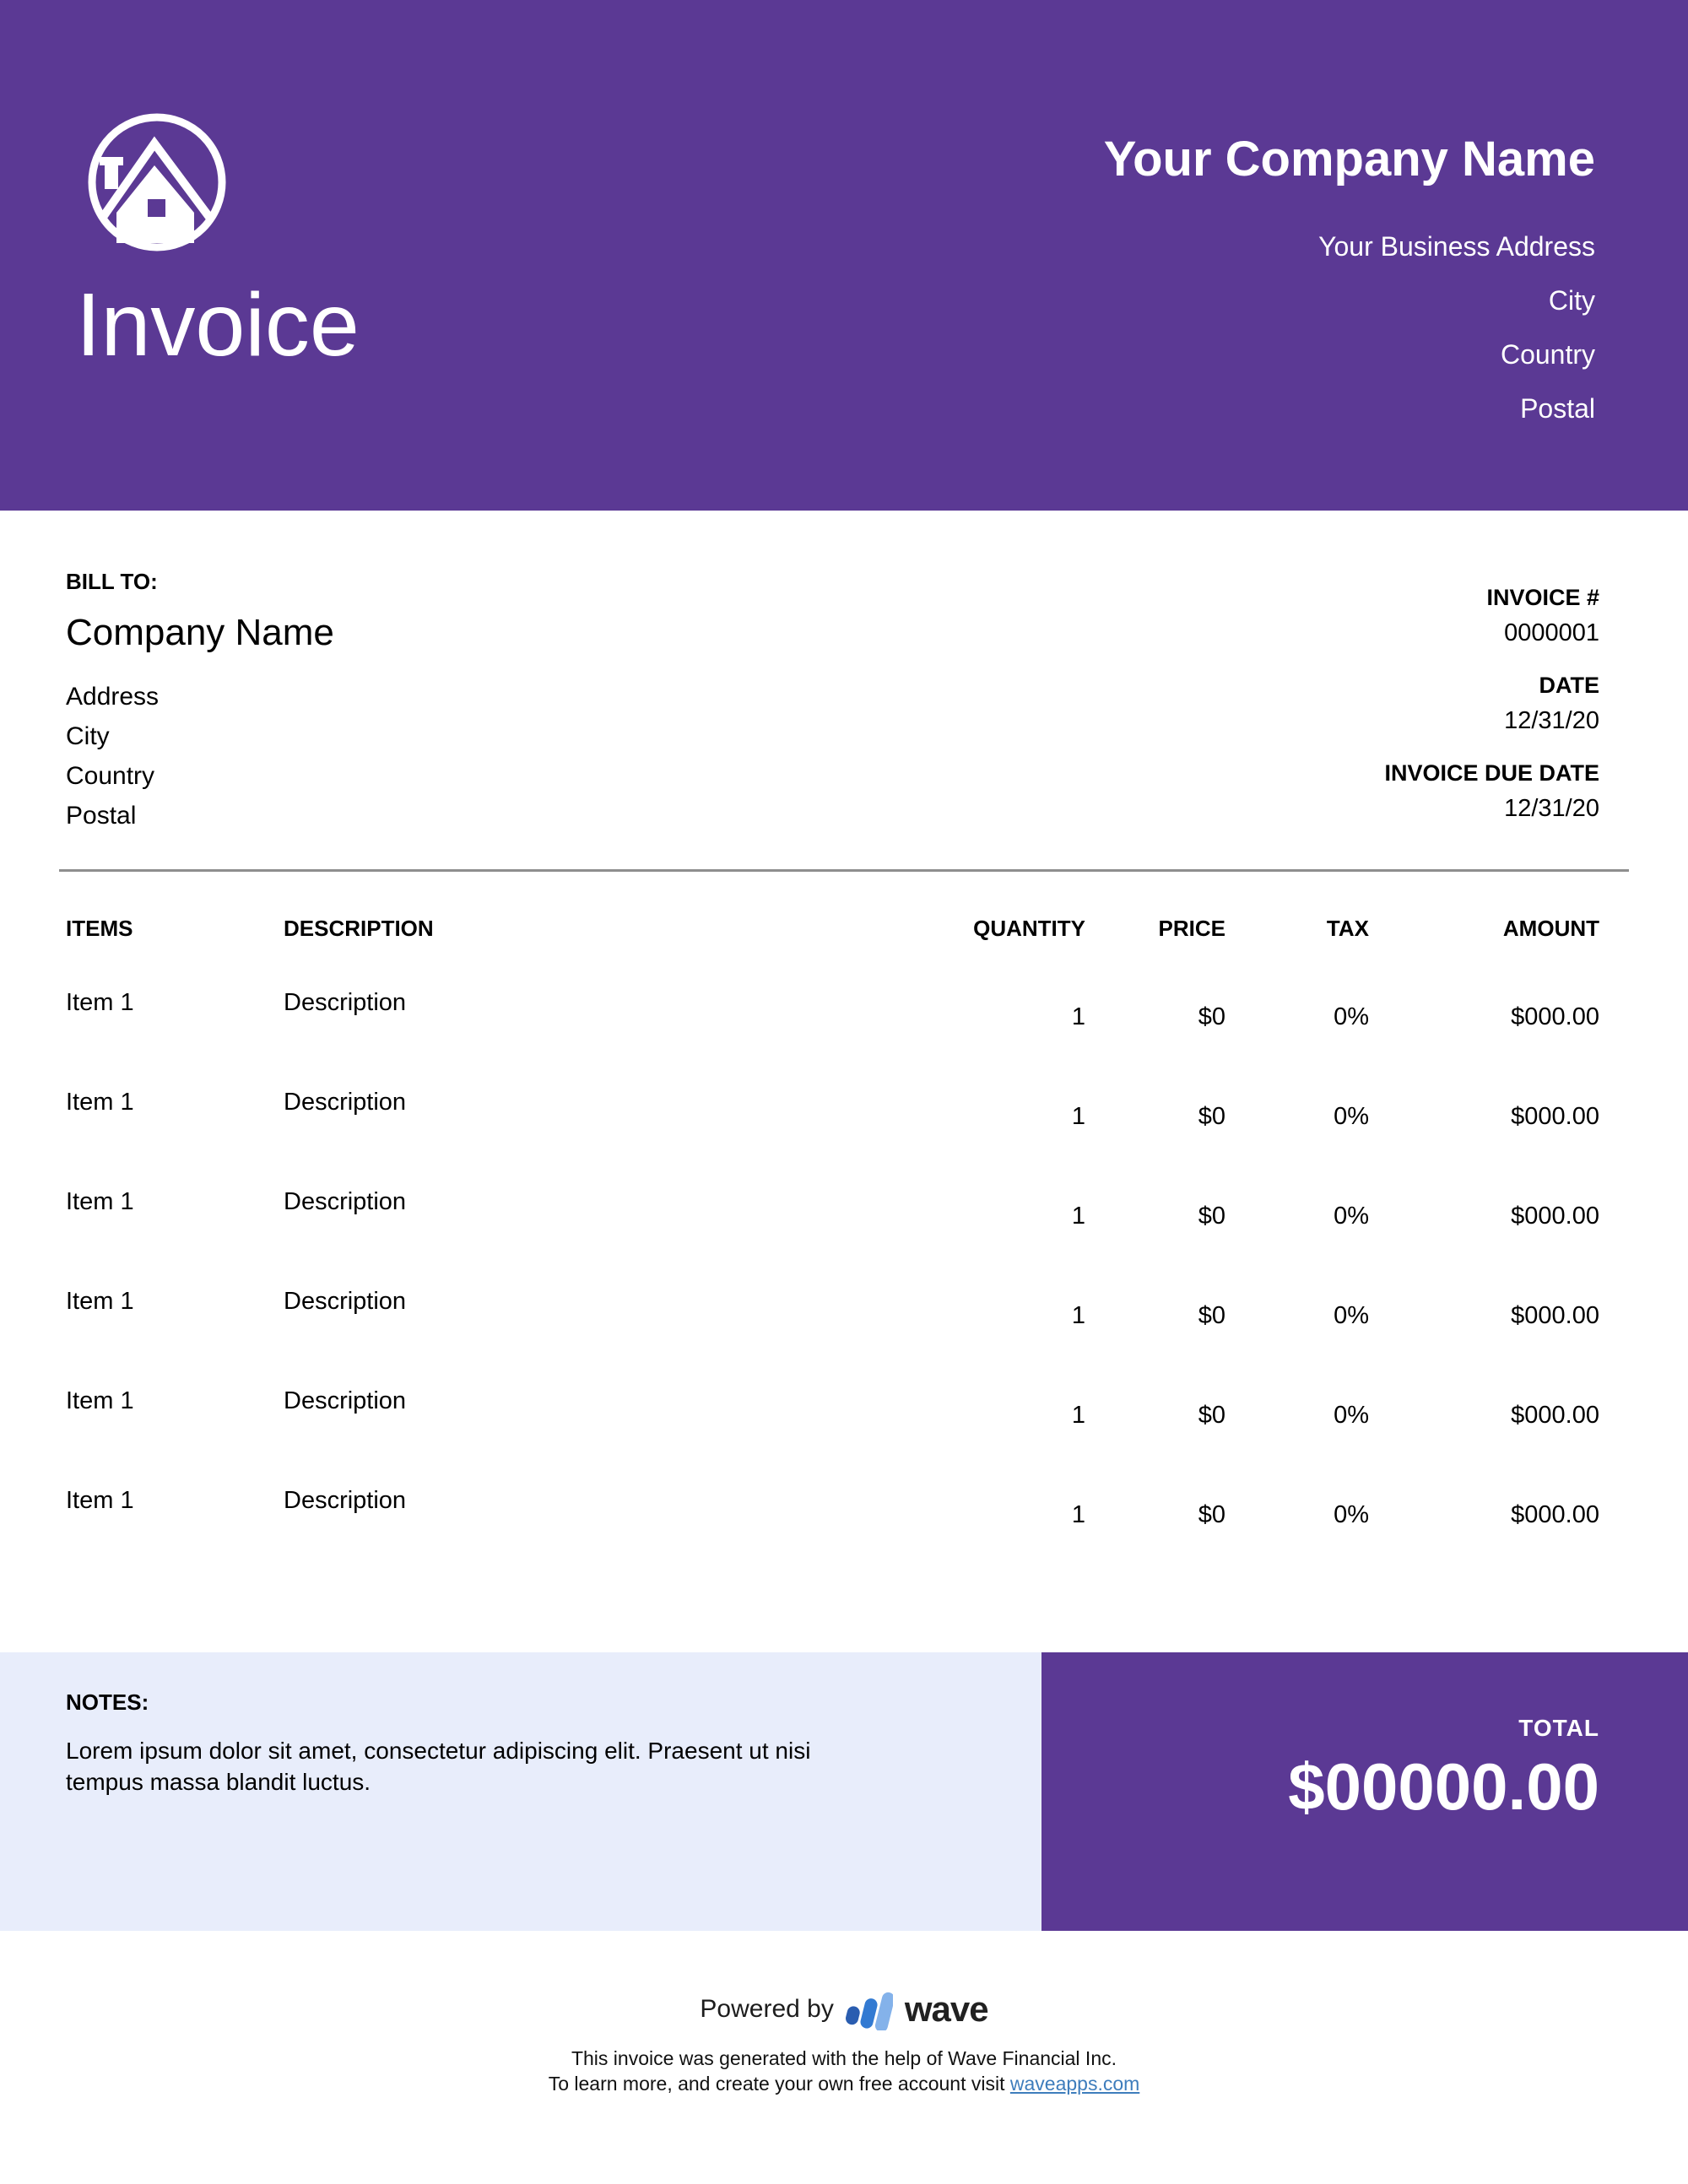  I want to click on notes-label: NOTES:, so click(107, 1702).